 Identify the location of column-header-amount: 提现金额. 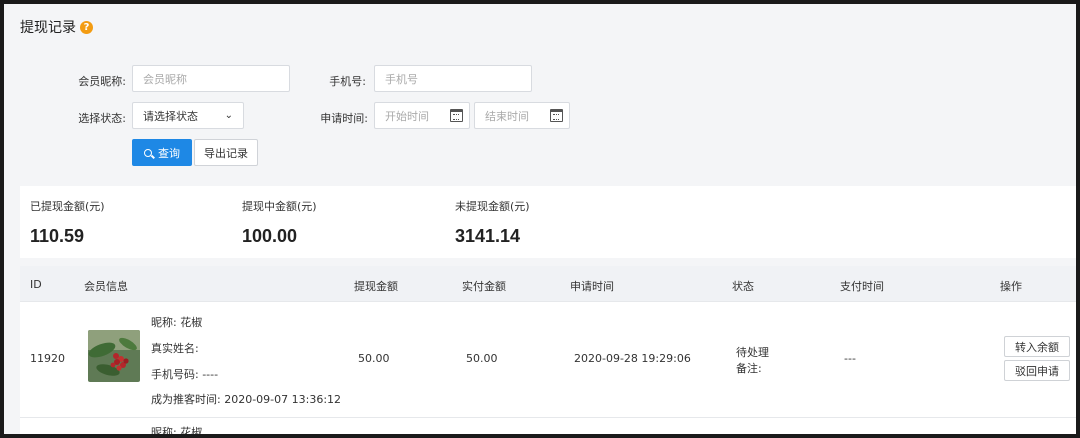
(376, 286).